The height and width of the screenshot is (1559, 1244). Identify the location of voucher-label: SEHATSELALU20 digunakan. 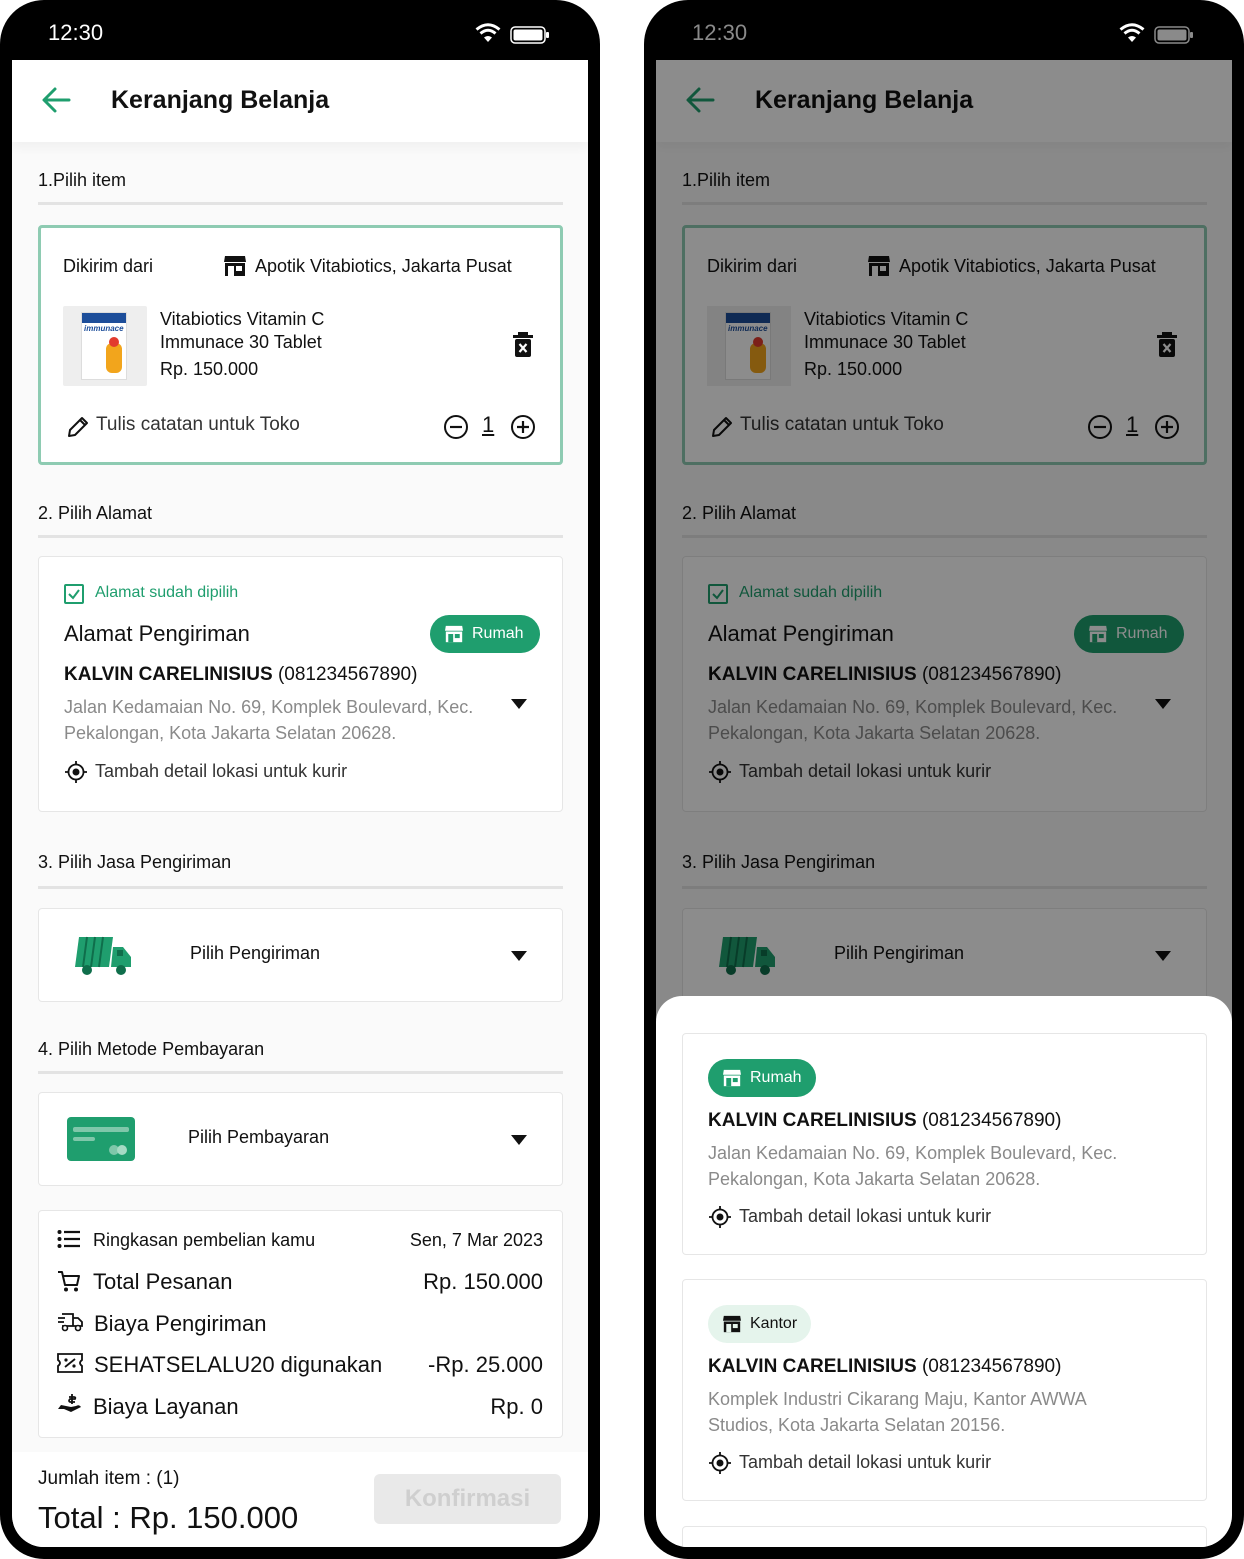
(238, 1364).